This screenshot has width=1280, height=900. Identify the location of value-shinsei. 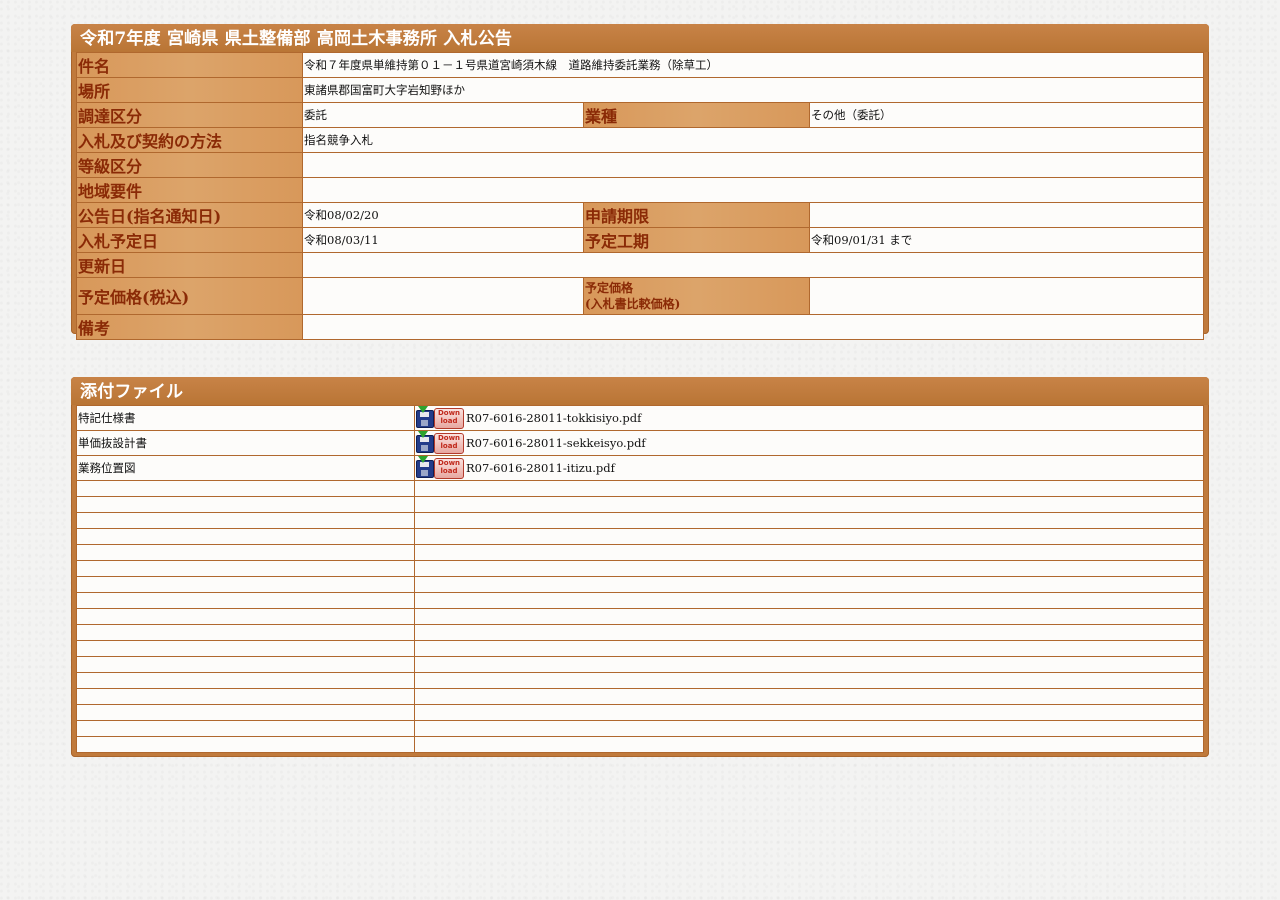
(1006, 215).